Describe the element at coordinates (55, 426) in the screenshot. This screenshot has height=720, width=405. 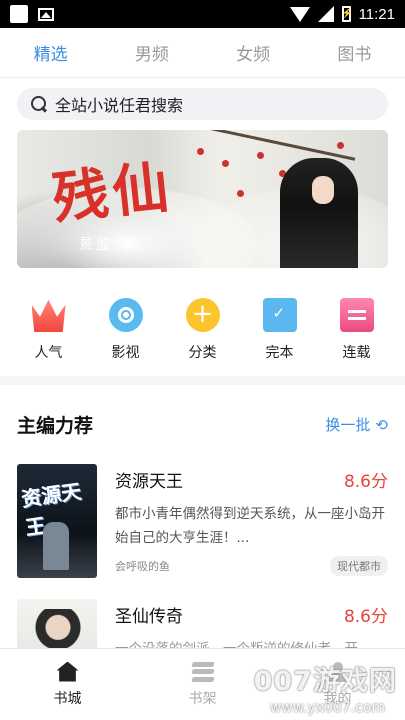
I see `section-title: 主编力荐` at that location.